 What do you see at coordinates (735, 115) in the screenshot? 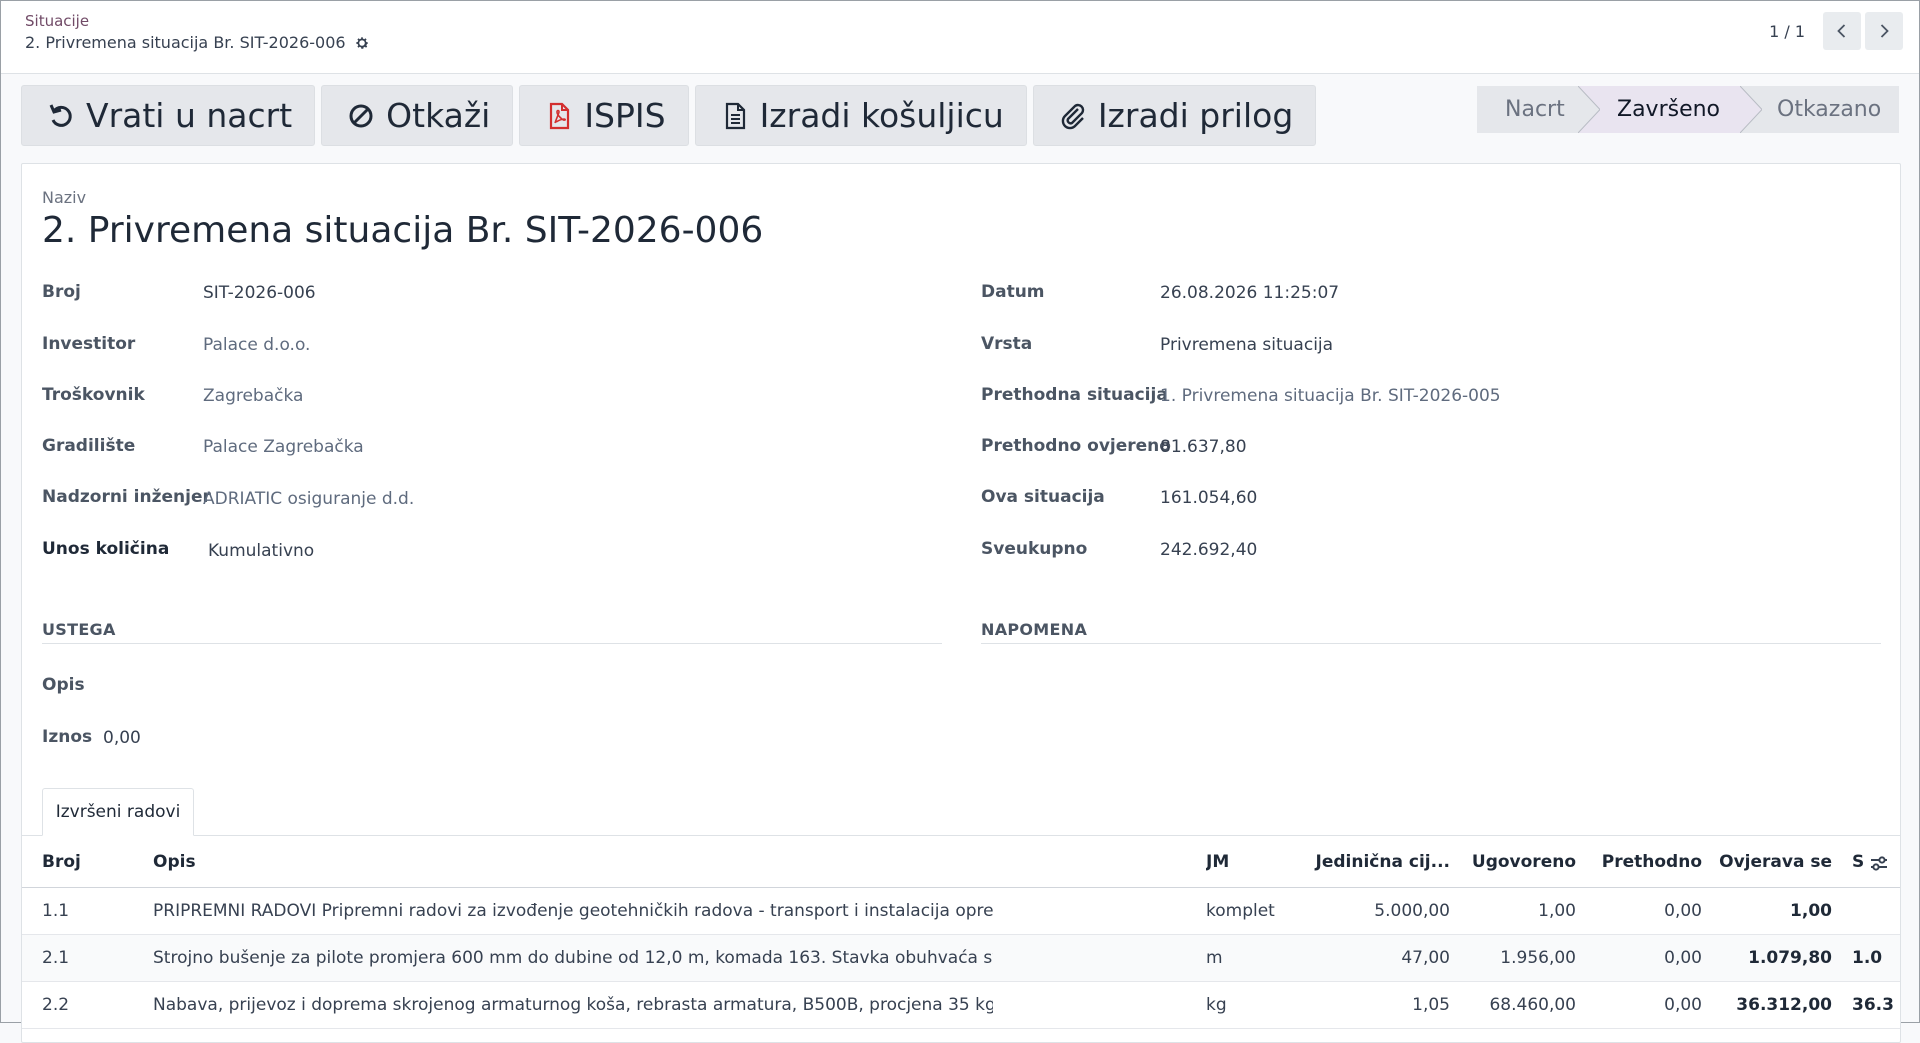
I see `document-icon` at bounding box center [735, 115].